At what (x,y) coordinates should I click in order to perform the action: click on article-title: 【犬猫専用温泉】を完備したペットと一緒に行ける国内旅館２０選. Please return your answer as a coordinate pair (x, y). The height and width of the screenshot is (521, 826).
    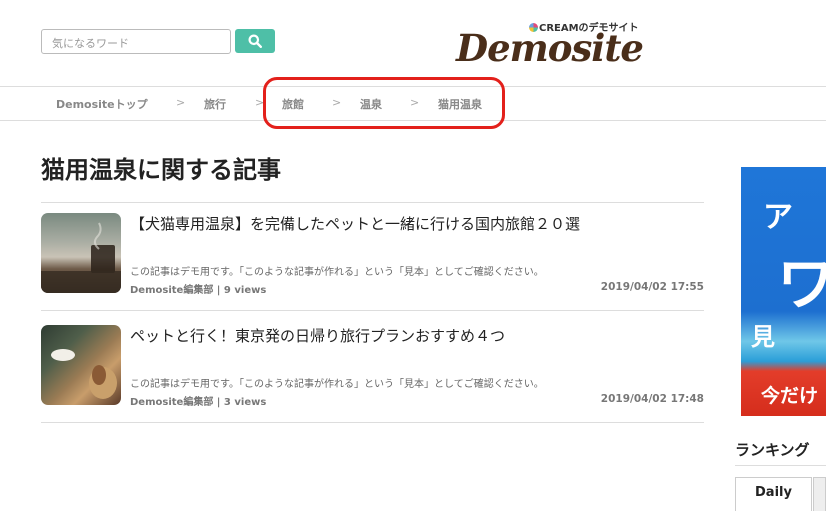
    Looking at the image, I should click on (355, 223).